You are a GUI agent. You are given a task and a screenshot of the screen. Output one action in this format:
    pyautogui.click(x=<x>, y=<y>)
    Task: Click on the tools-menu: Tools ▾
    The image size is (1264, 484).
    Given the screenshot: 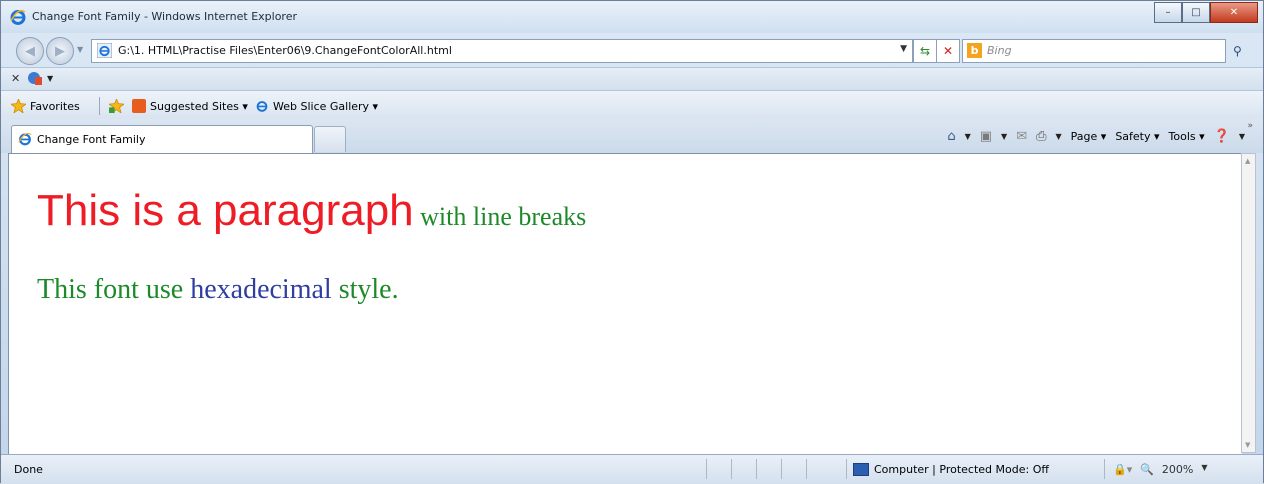 What is the action you would take?
    pyautogui.click(x=1187, y=136)
    